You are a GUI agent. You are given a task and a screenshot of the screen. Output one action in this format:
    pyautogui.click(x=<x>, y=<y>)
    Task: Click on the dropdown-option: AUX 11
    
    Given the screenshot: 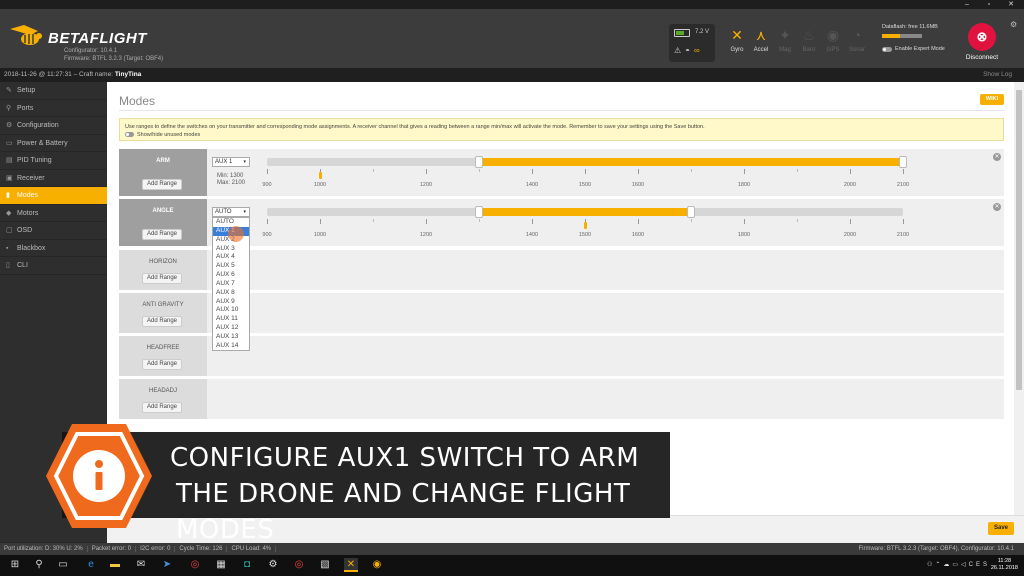 What is the action you would take?
    pyautogui.click(x=231, y=319)
    